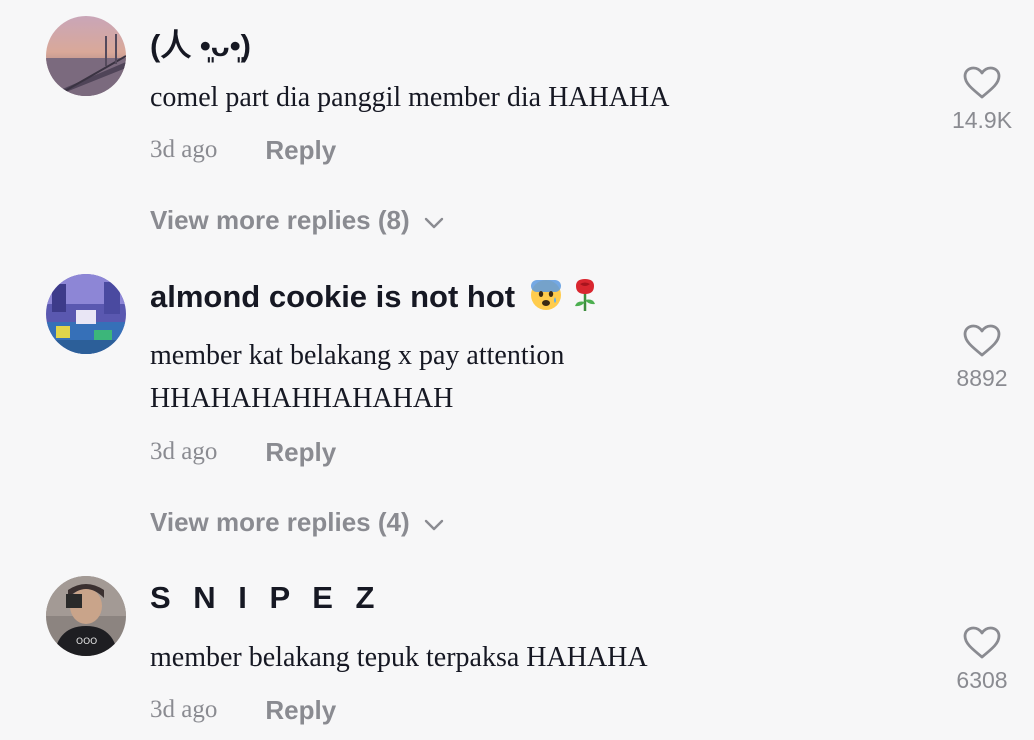 The height and width of the screenshot is (740, 1034). I want to click on like-count: 8892, so click(982, 378).